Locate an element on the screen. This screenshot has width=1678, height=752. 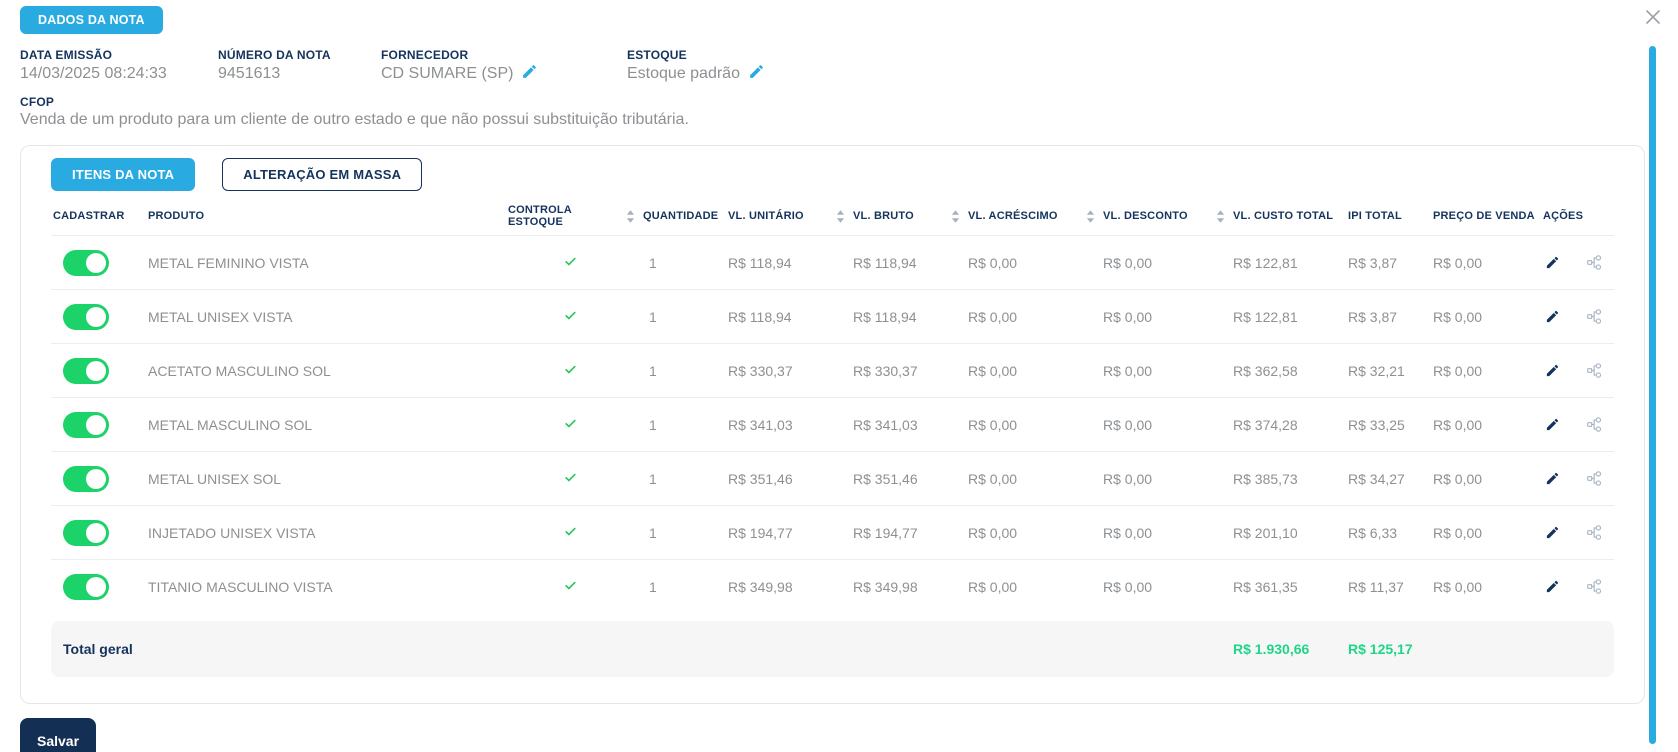
save-button: Salvar is located at coordinates (58, 735).